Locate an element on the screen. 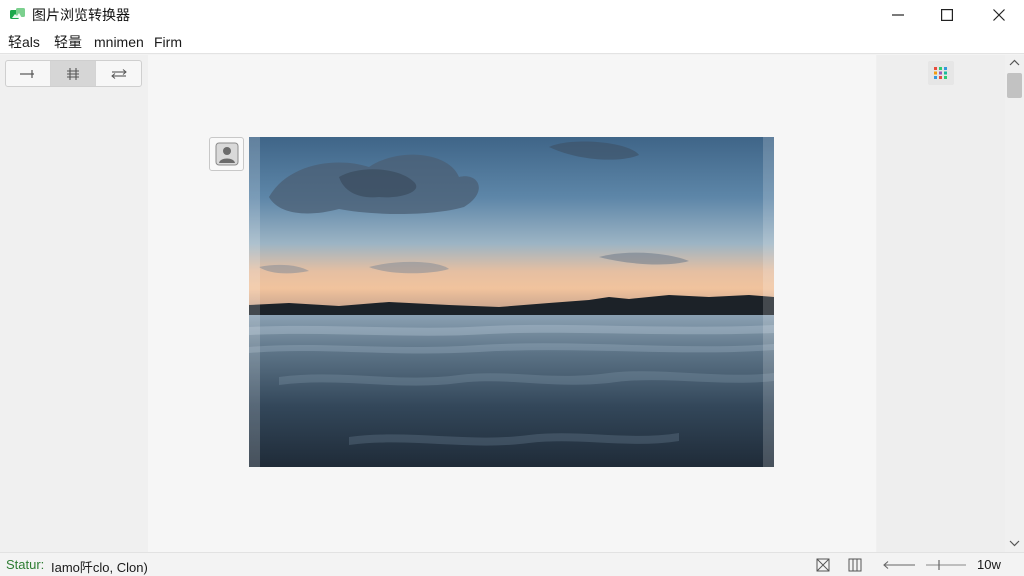 This screenshot has width=1024, height=576. app-logo-icon is located at coordinates (17, 13).